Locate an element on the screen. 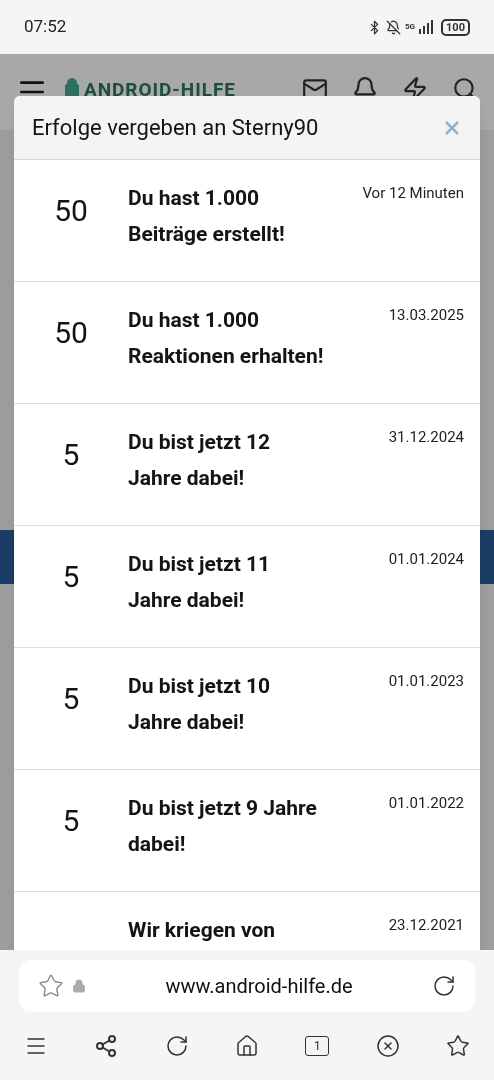 The height and width of the screenshot is (1080, 494). achievement-date: Vor 12 Minuten is located at coordinates (413, 193).